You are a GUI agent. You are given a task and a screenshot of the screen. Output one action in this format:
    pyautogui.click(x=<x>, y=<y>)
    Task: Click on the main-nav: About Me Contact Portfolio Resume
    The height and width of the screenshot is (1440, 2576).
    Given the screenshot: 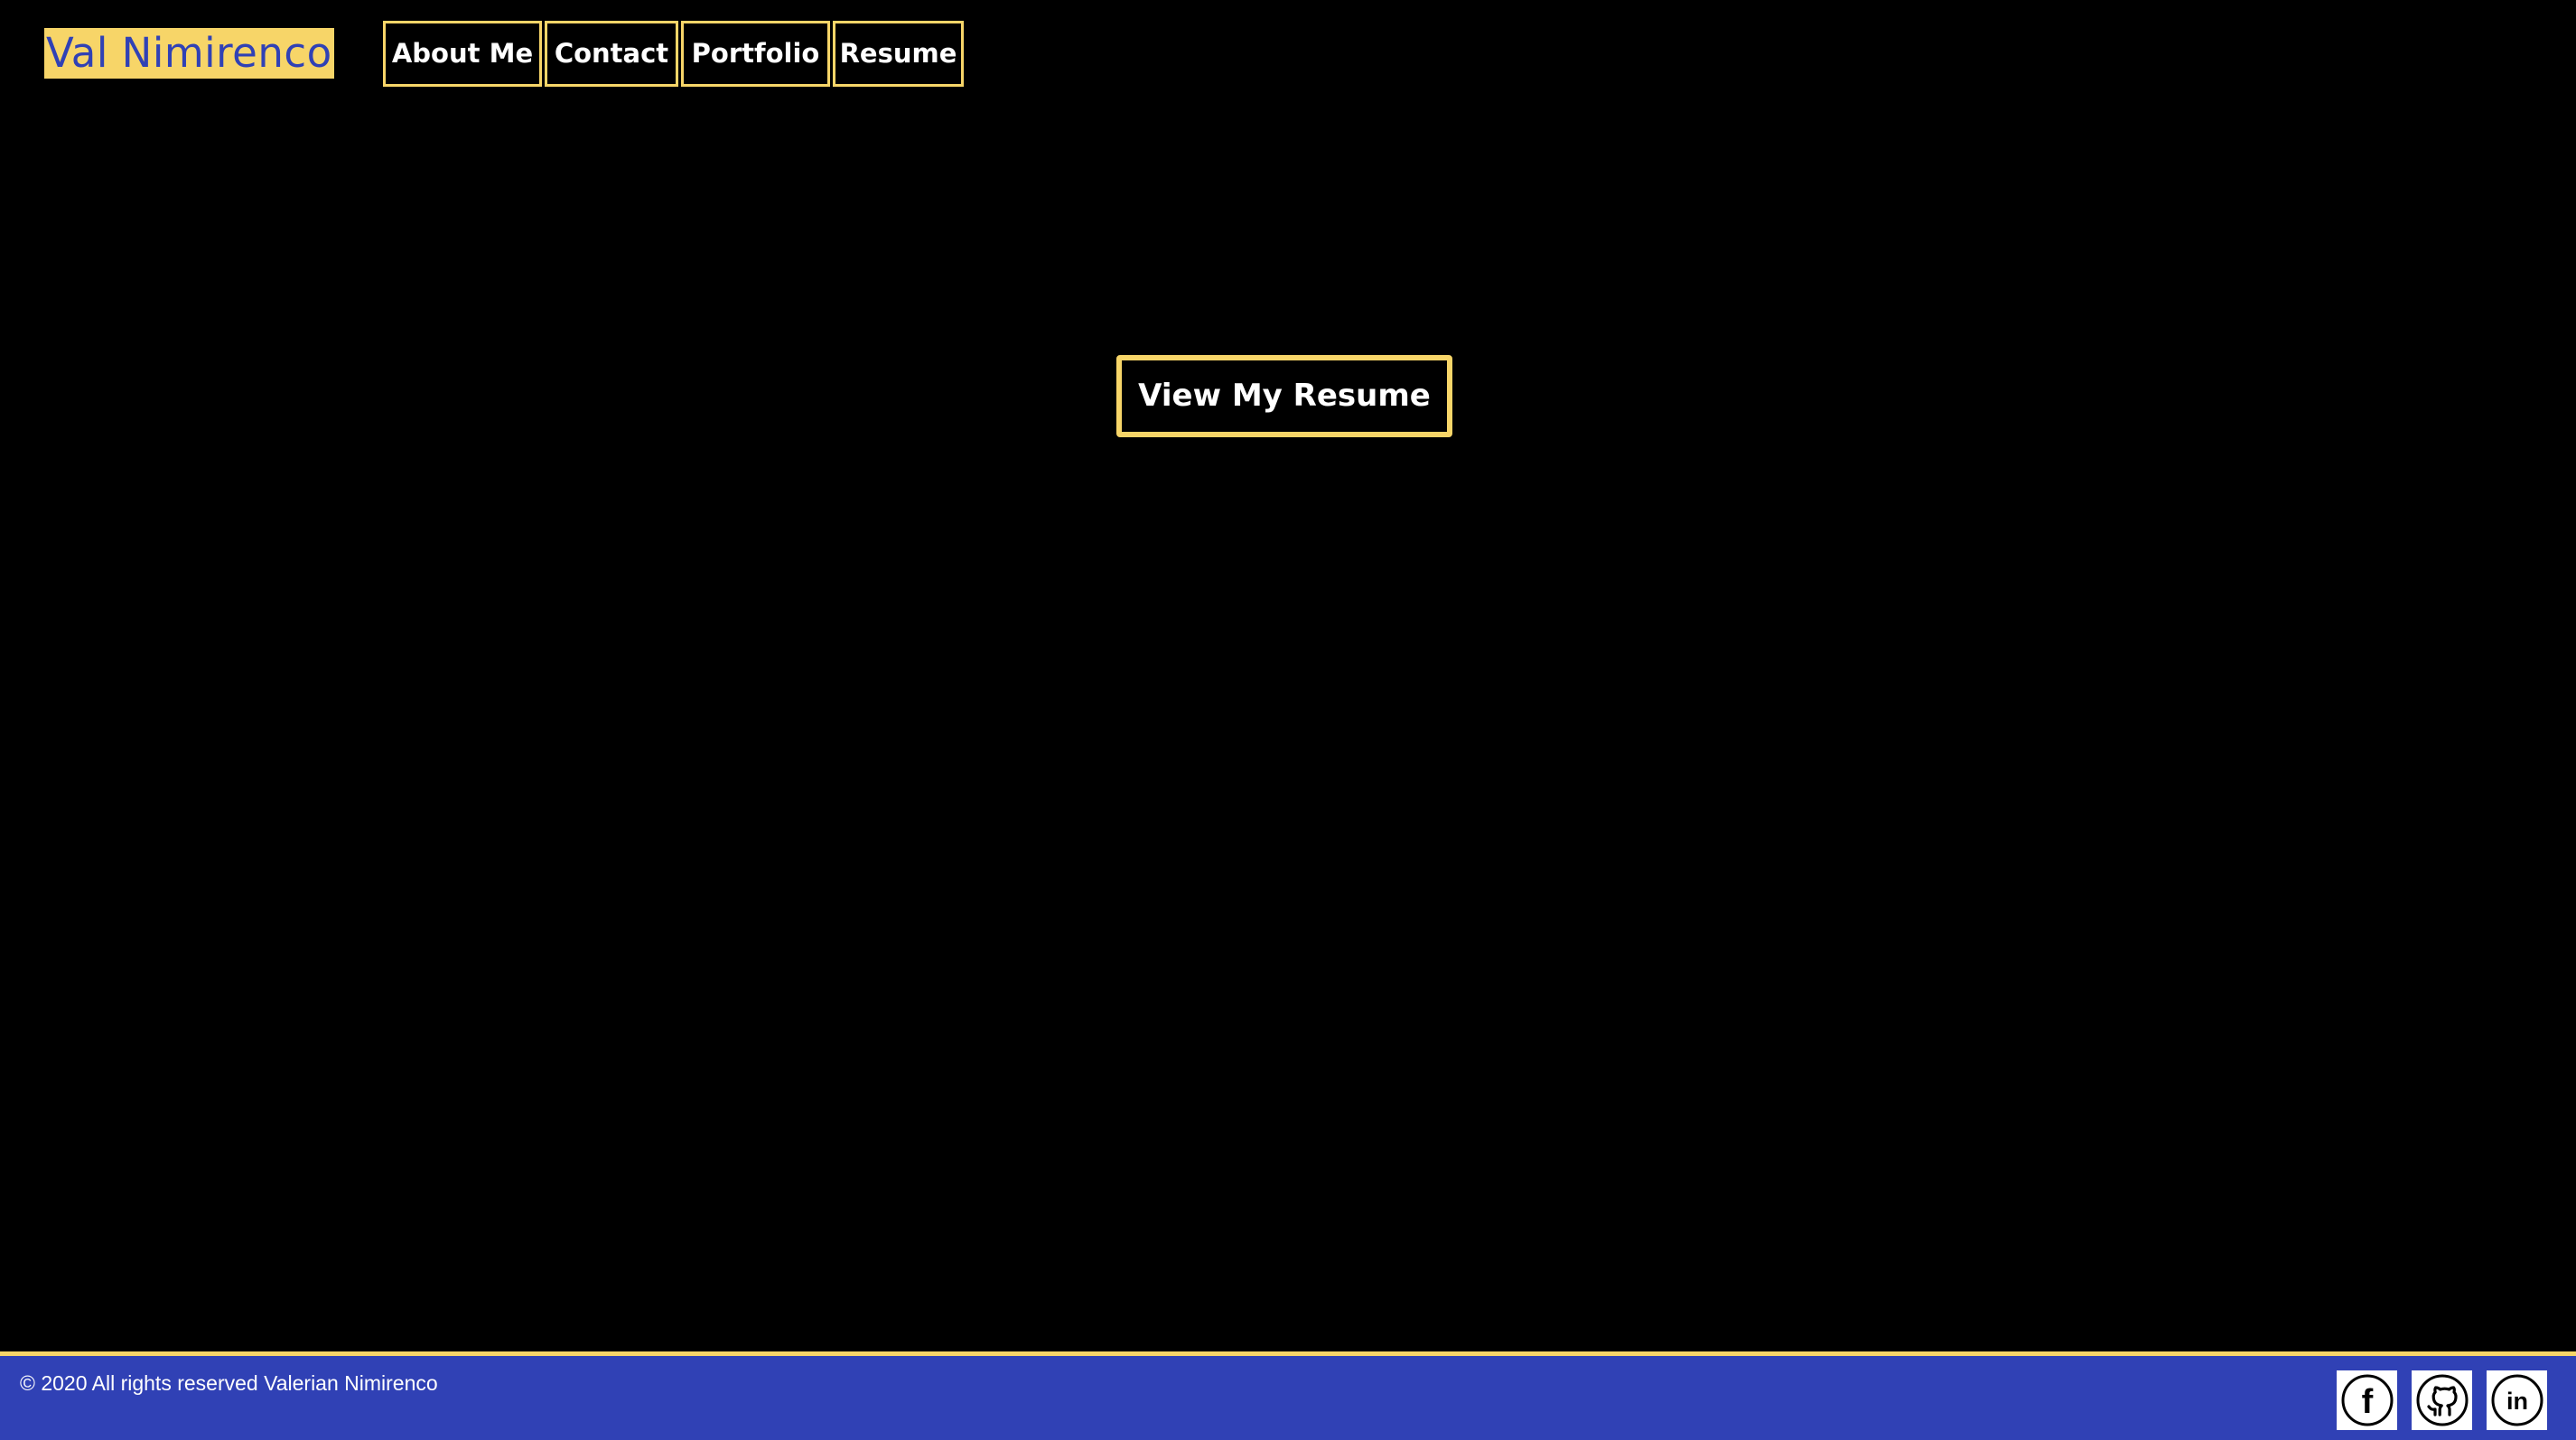 What is the action you would take?
    pyautogui.click(x=673, y=54)
    